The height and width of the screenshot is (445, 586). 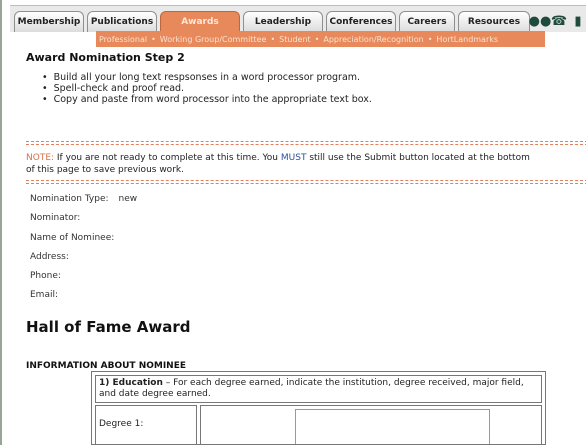 I want to click on note-must: MUST, so click(x=293, y=158).